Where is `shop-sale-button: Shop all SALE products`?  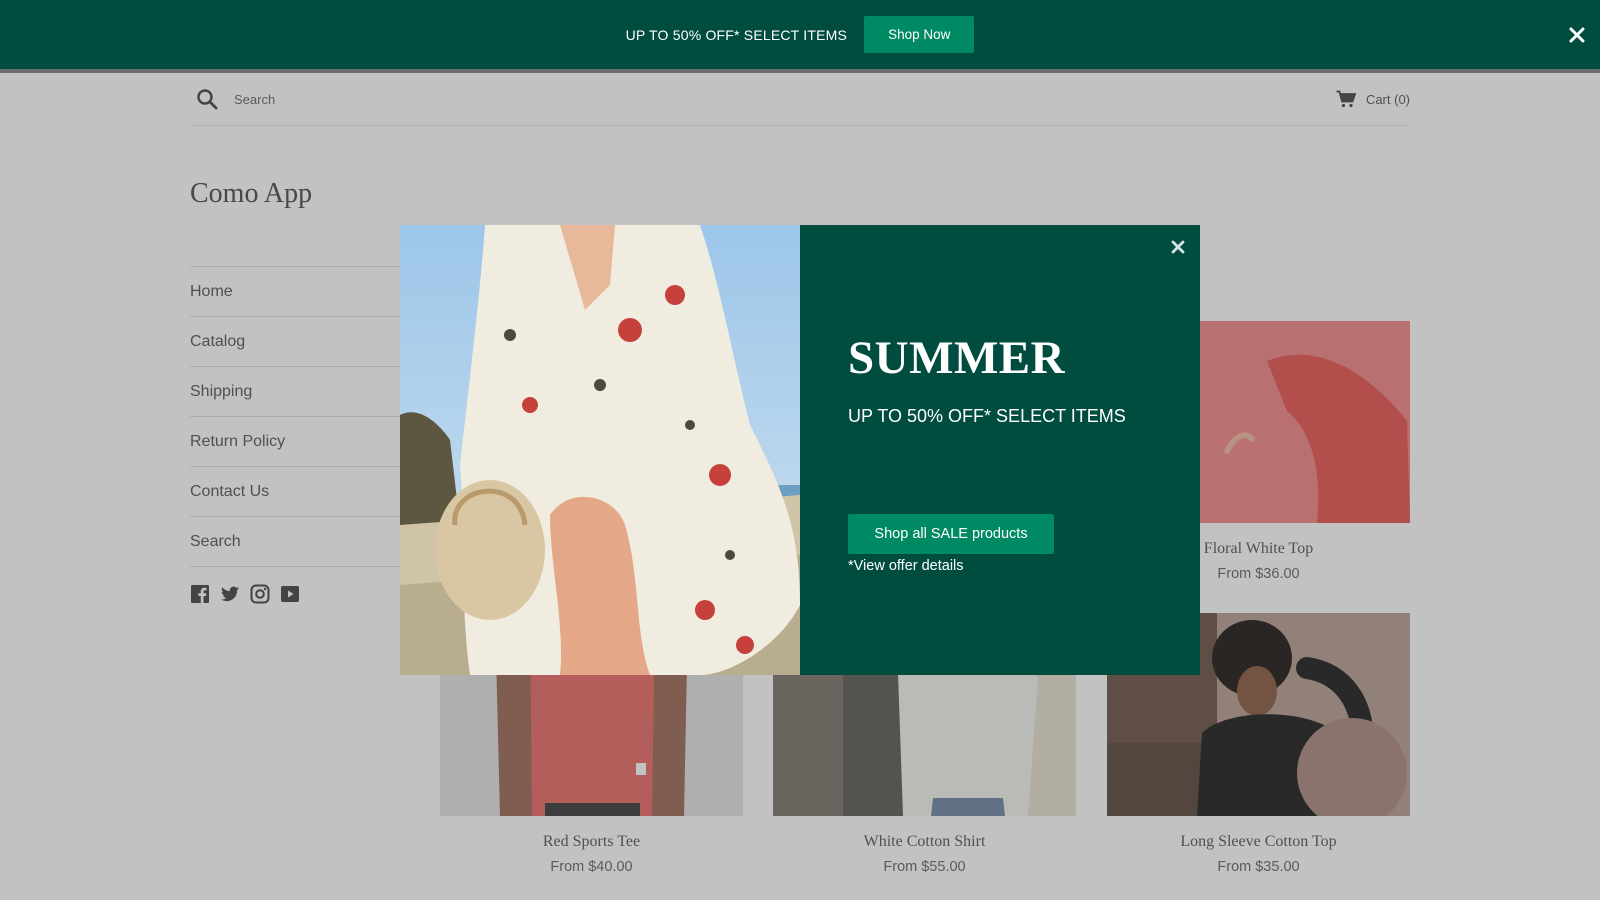
shop-sale-button: Shop all SALE products is located at coordinates (951, 534).